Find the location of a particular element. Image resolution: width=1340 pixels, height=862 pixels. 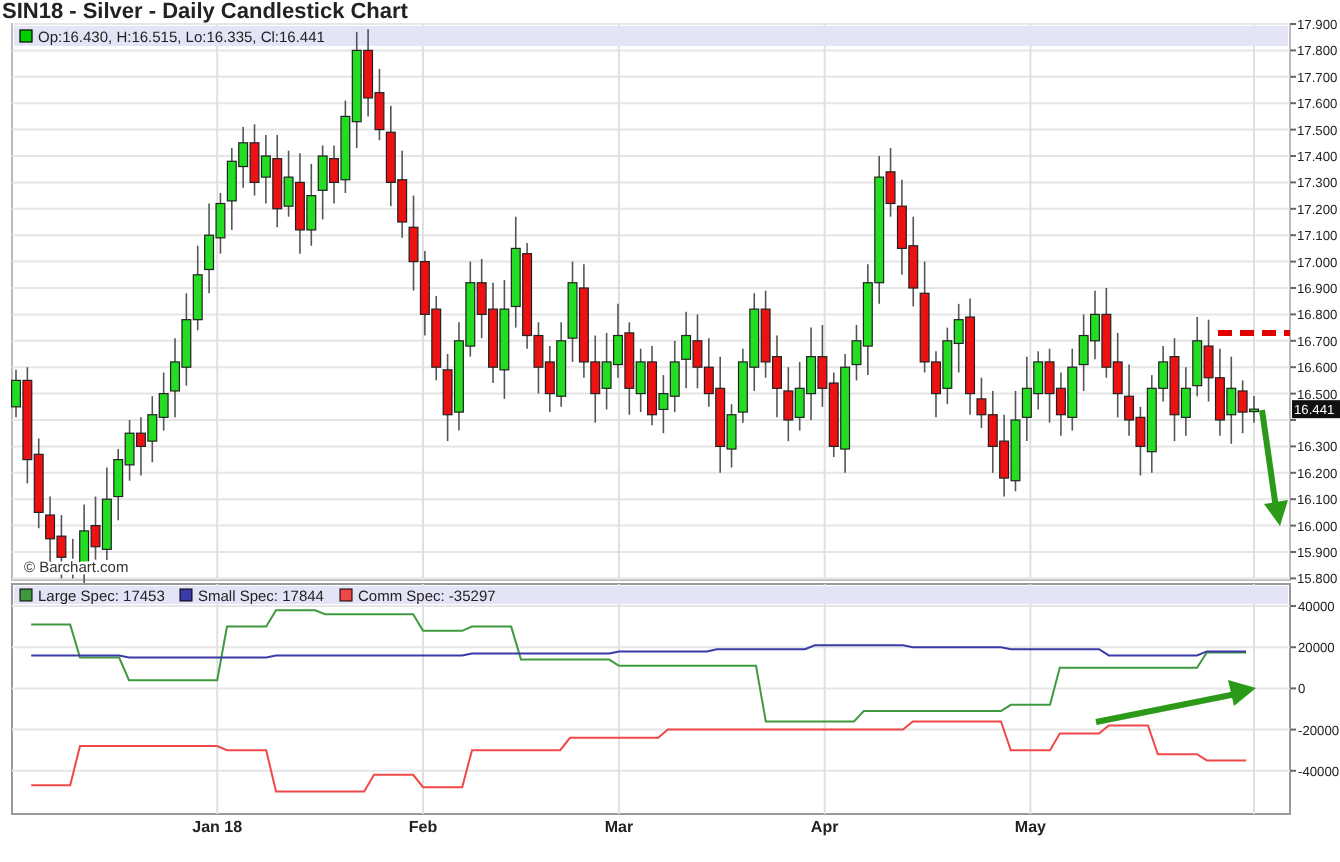

x-axis-label: Mar is located at coordinates (619, 827).